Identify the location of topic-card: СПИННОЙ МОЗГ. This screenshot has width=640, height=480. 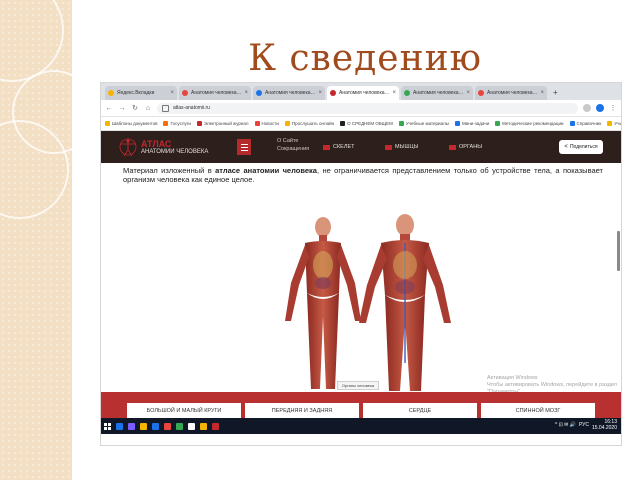
(538, 410).